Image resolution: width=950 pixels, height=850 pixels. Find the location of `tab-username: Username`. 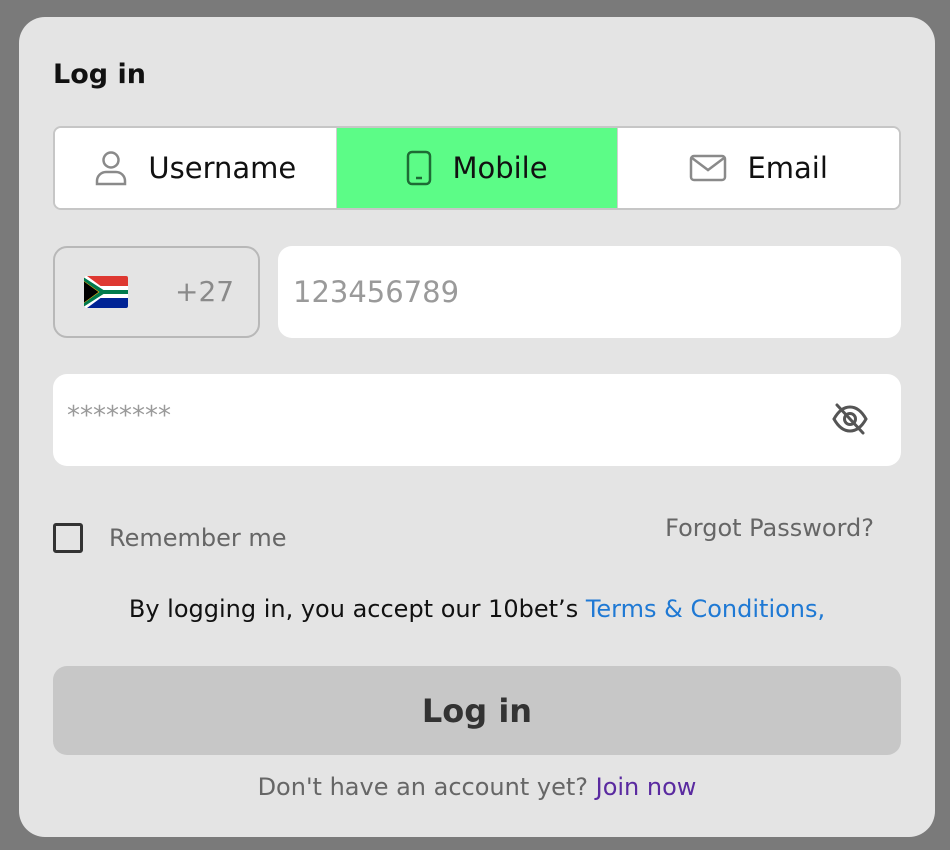

tab-username: Username is located at coordinates (195, 168).